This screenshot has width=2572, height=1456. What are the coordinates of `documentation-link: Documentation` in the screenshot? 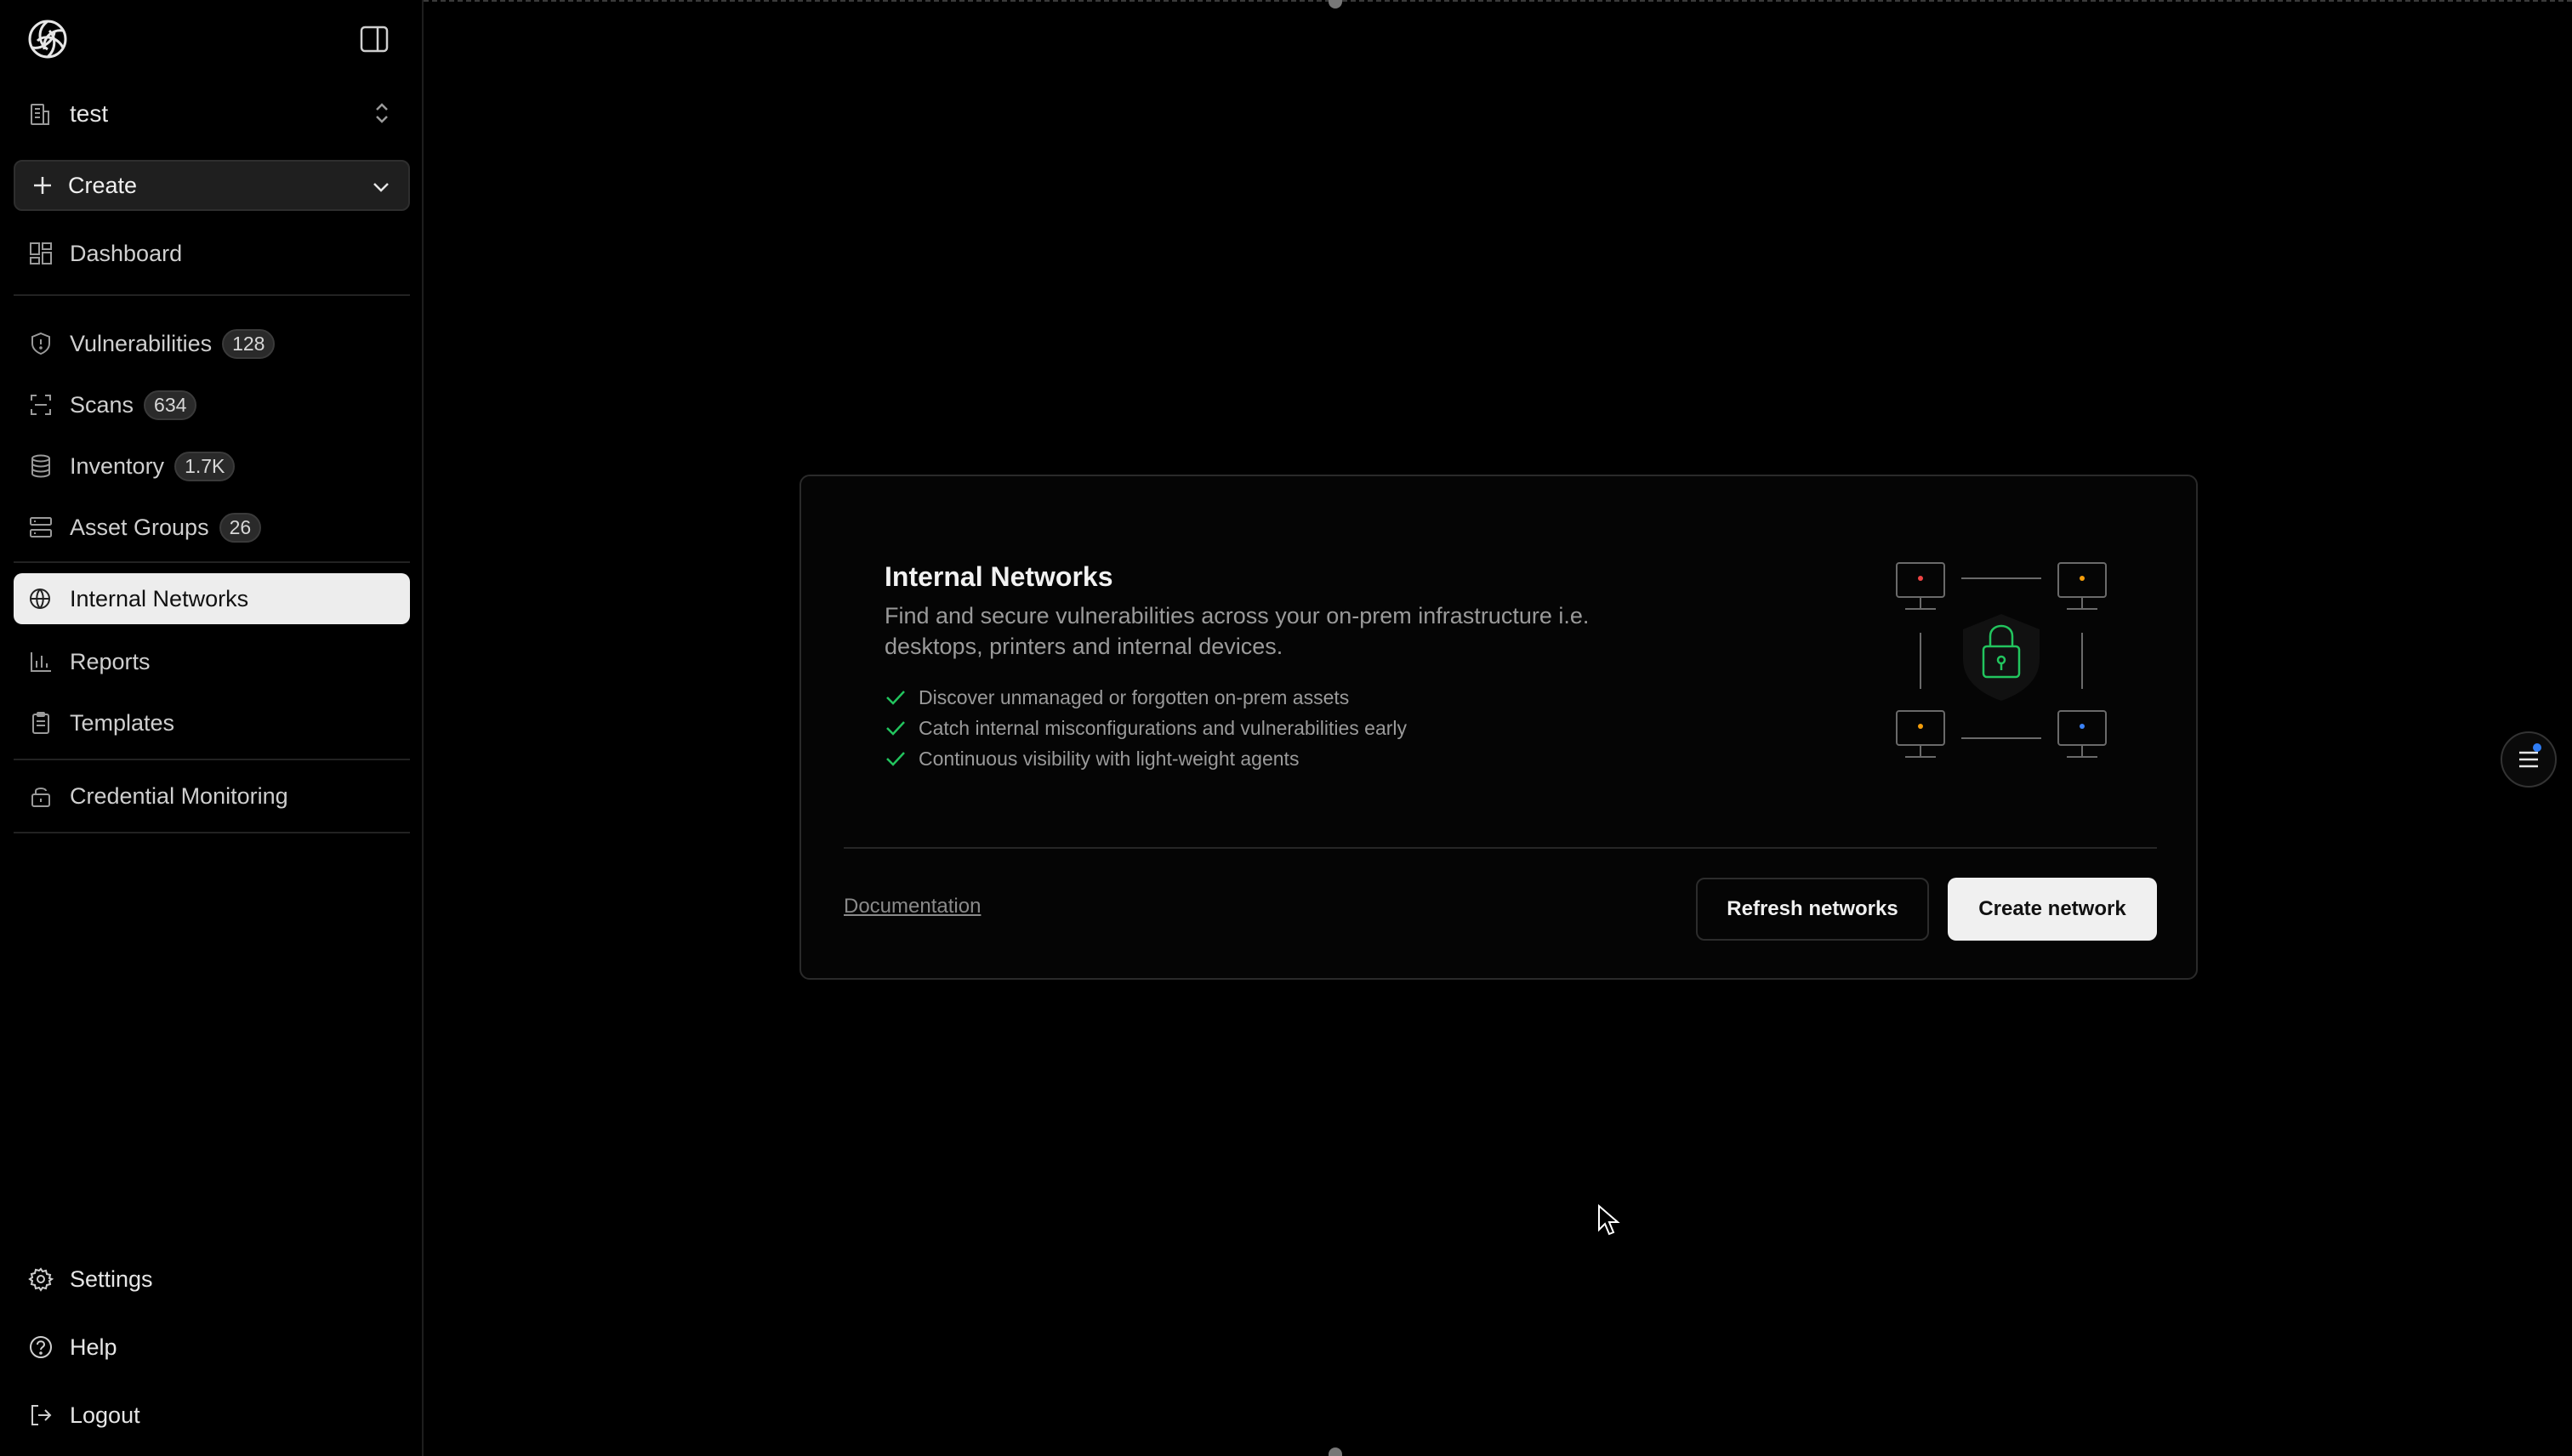 It's located at (913, 907).